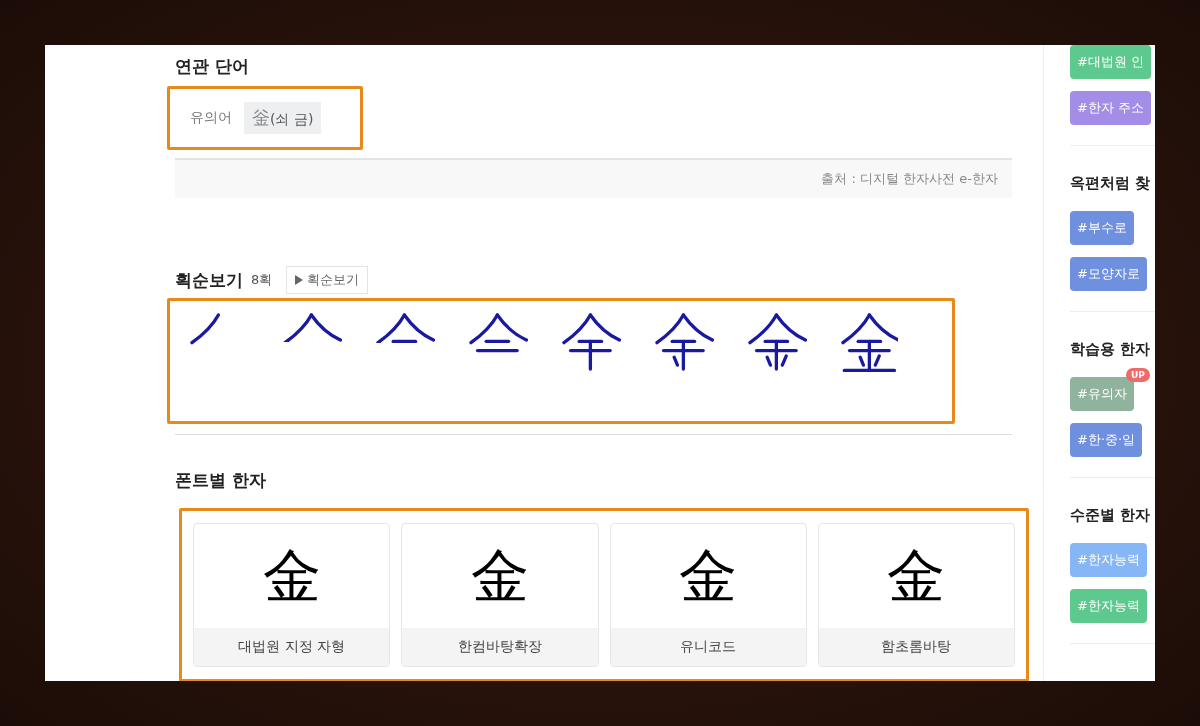 This screenshot has height=726, width=1200. What do you see at coordinates (221, 480) in the screenshot?
I see `section-title: 폰트별 한자` at bounding box center [221, 480].